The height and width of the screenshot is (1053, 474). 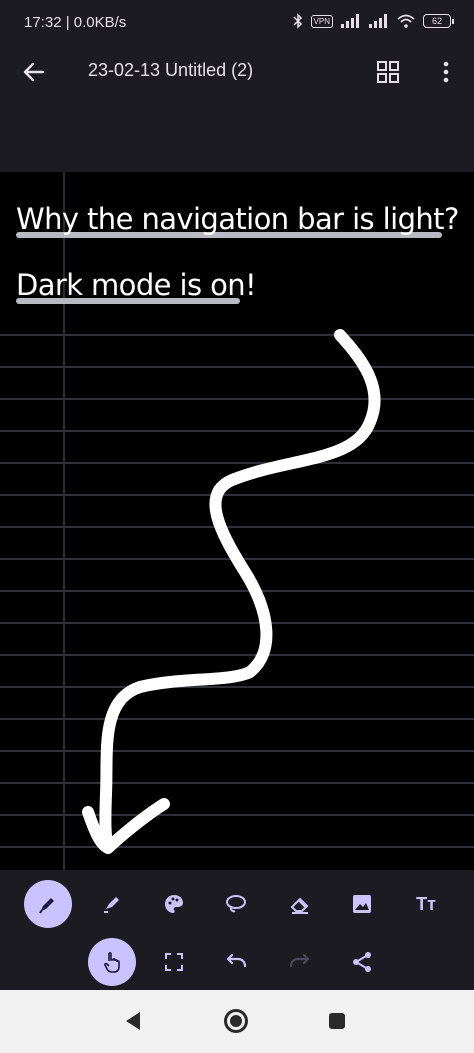 I want to click on image-insert-button, so click(x=362, y=904).